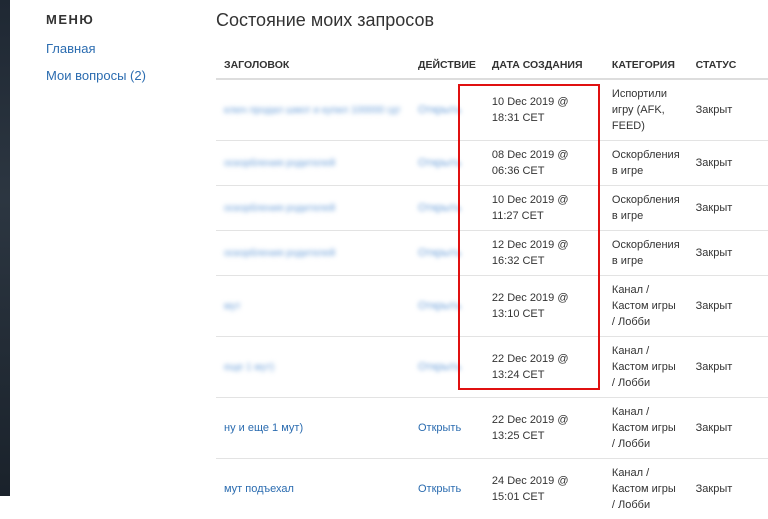  What do you see at coordinates (259, 489) in the screenshot?
I see `row-title-link: мут подъехал` at bounding box center [259, 489].